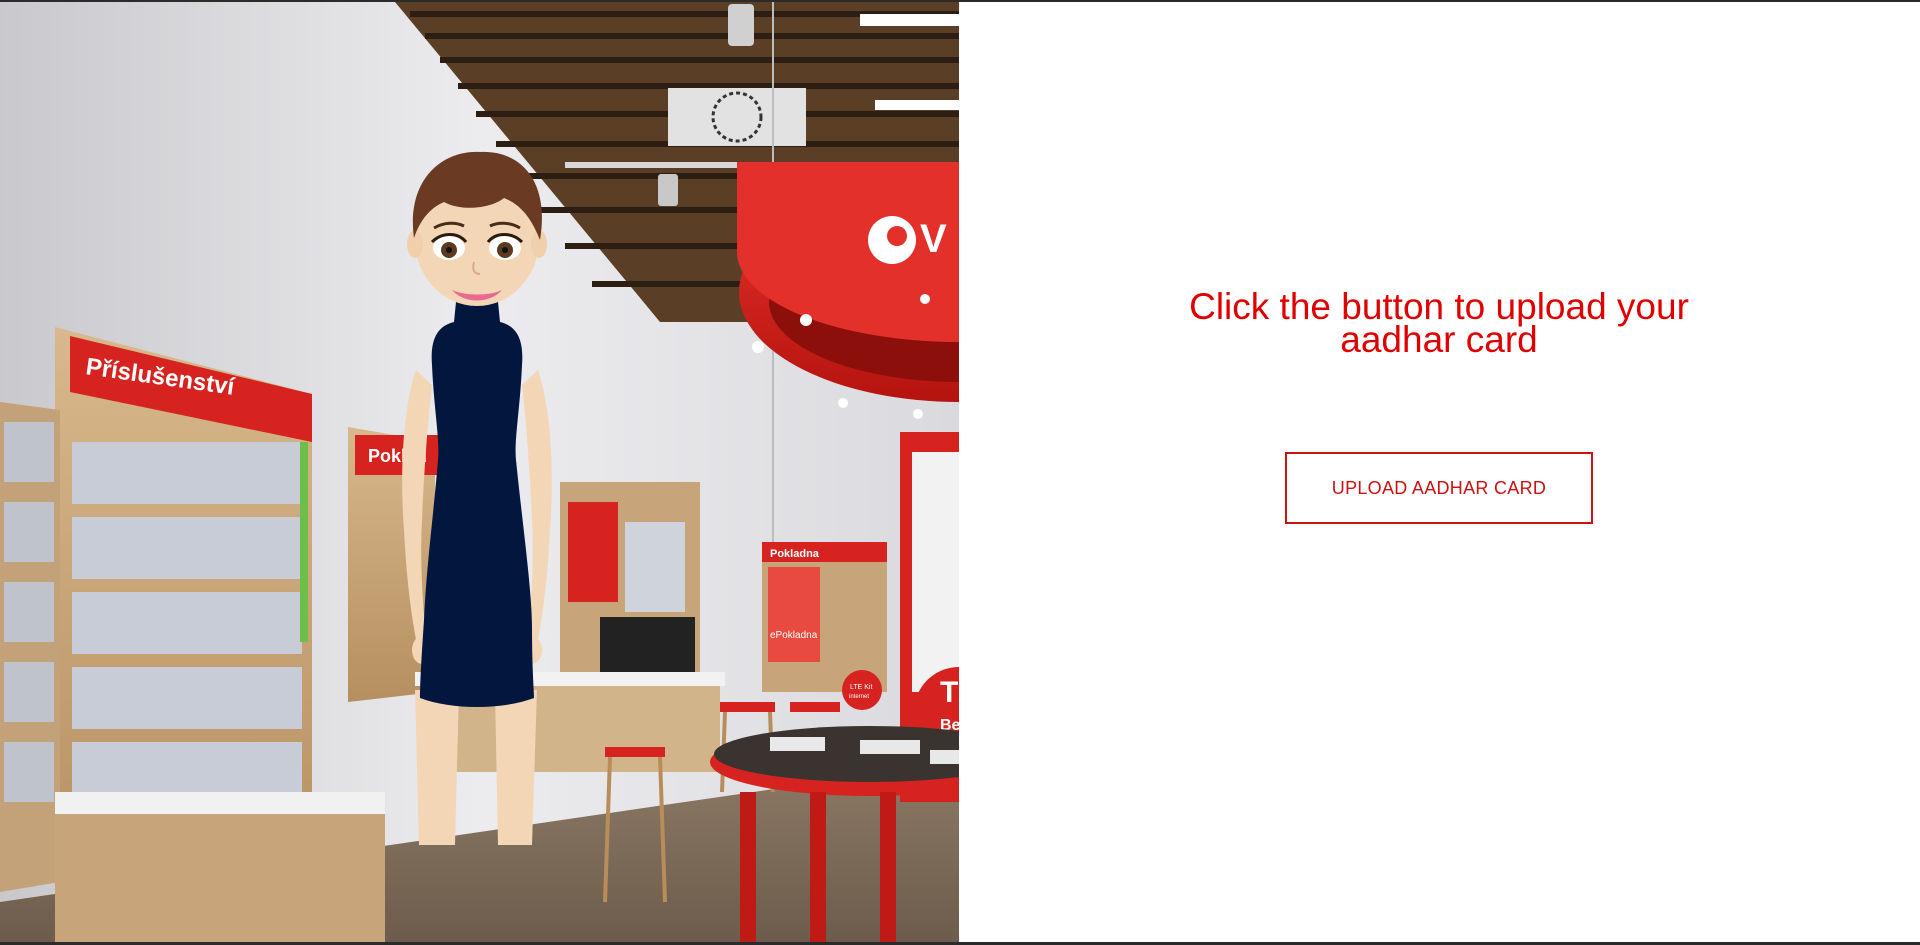 This screenshot has height=945, width=1920. What do you see at coordinates (795, 554) in the screenshot?
I see `checkout-sign: Pokladna` at bounding box center [795, 554].